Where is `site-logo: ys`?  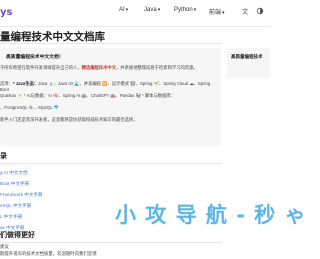
site-logo: ys is located at coordinates (6, 12).